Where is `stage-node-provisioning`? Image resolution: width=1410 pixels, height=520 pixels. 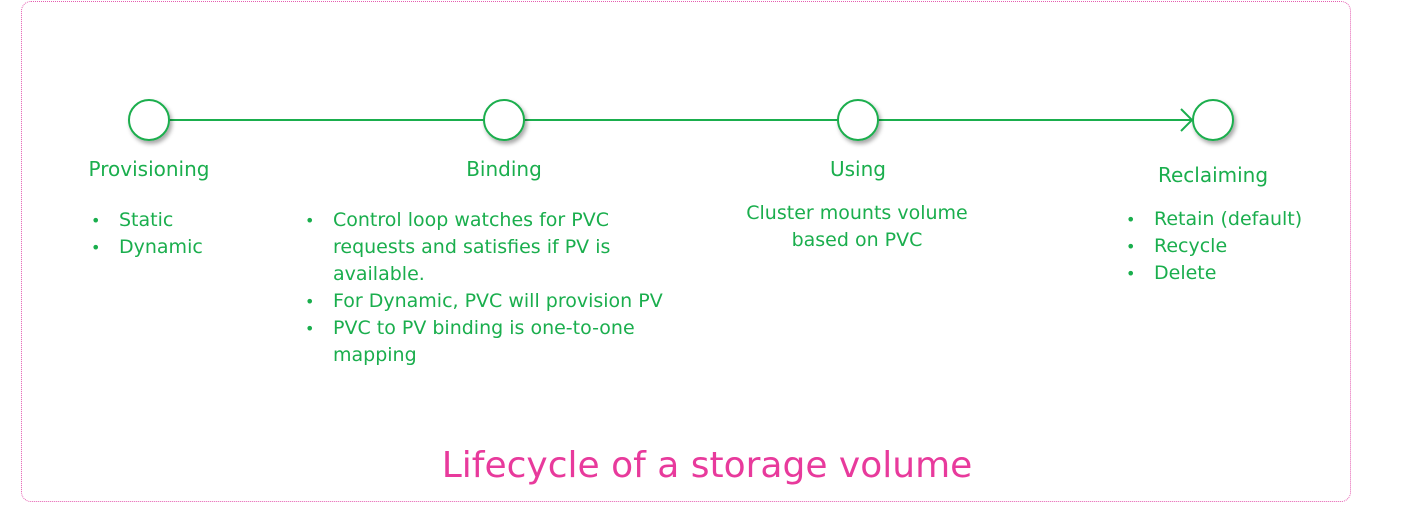 stage-node-provisioning is located at coordinates (149, 120).